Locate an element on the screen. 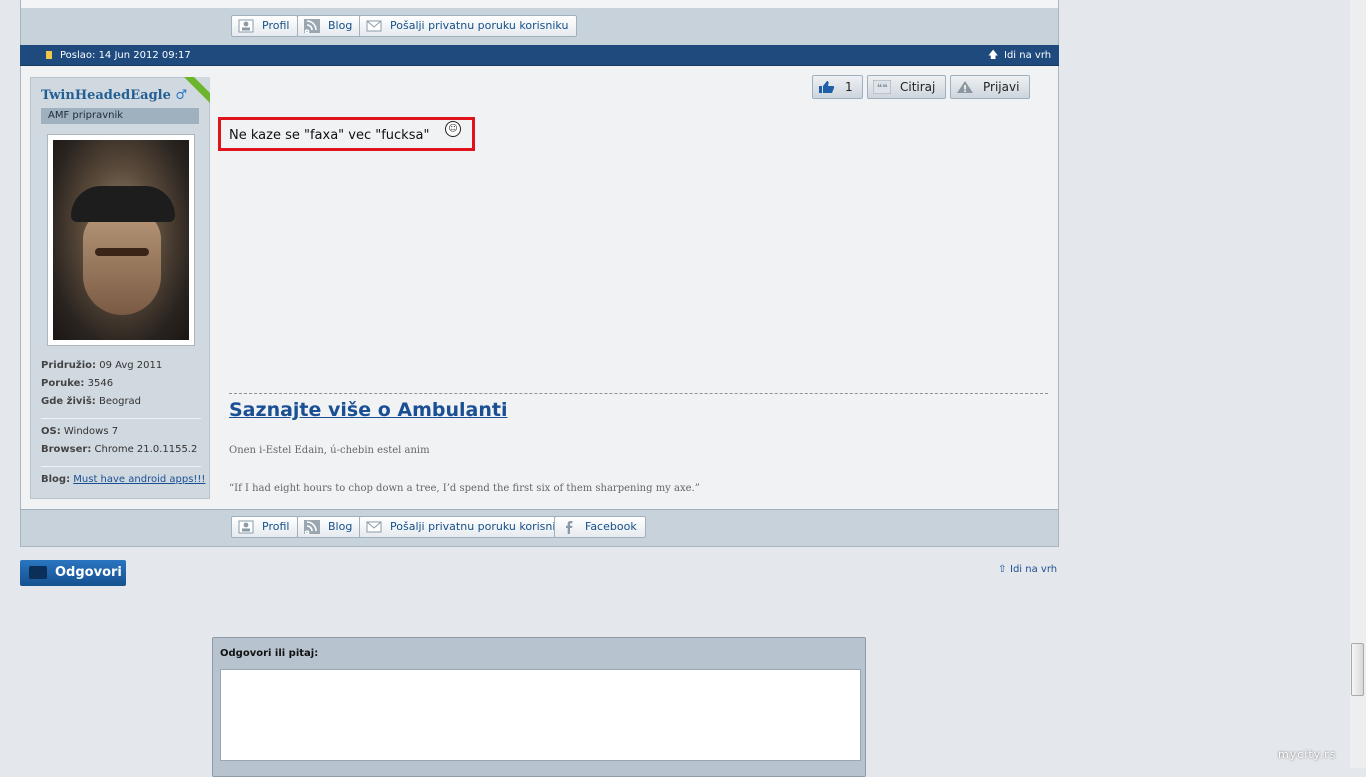  joined-row: Pridružio: 09 Avg 2011 is located at coordinates (101, 365).